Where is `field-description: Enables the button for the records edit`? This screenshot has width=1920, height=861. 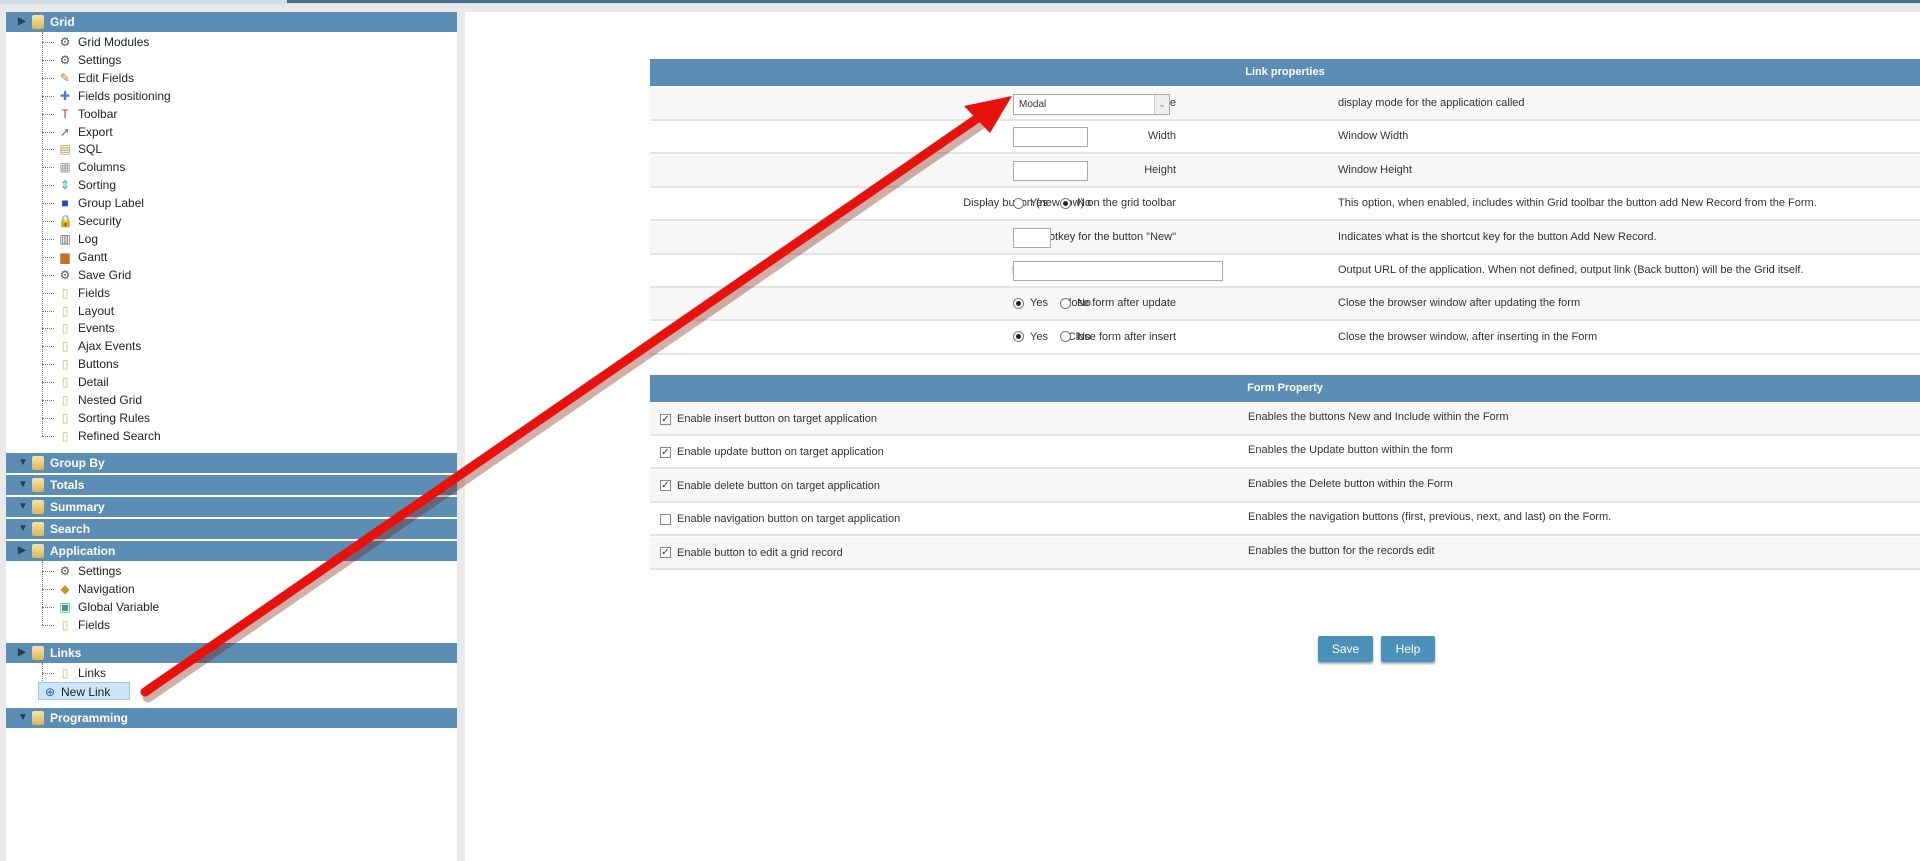
field-description: Enables the button for the records edit is located at coordinates (1341, 550).